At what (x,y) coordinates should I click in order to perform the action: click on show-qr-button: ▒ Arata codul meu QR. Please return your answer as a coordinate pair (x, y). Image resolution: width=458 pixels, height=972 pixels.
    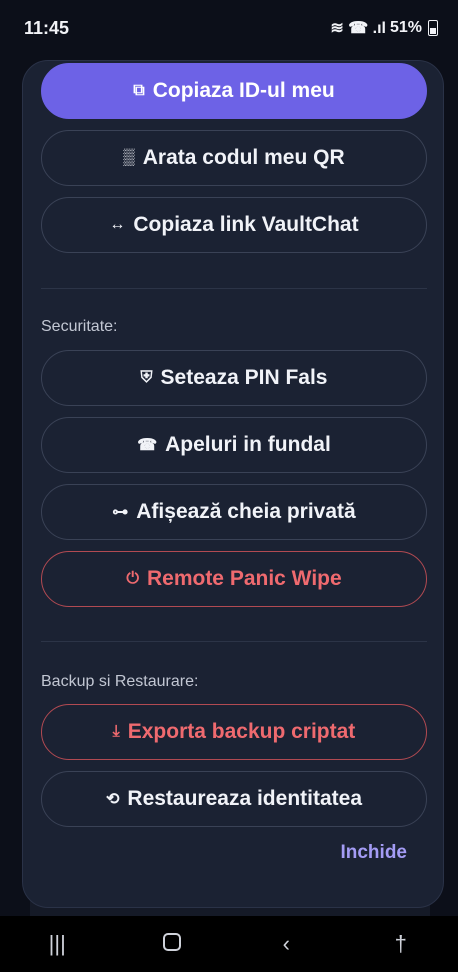
    Looking at the image, I should click on (234, 158).